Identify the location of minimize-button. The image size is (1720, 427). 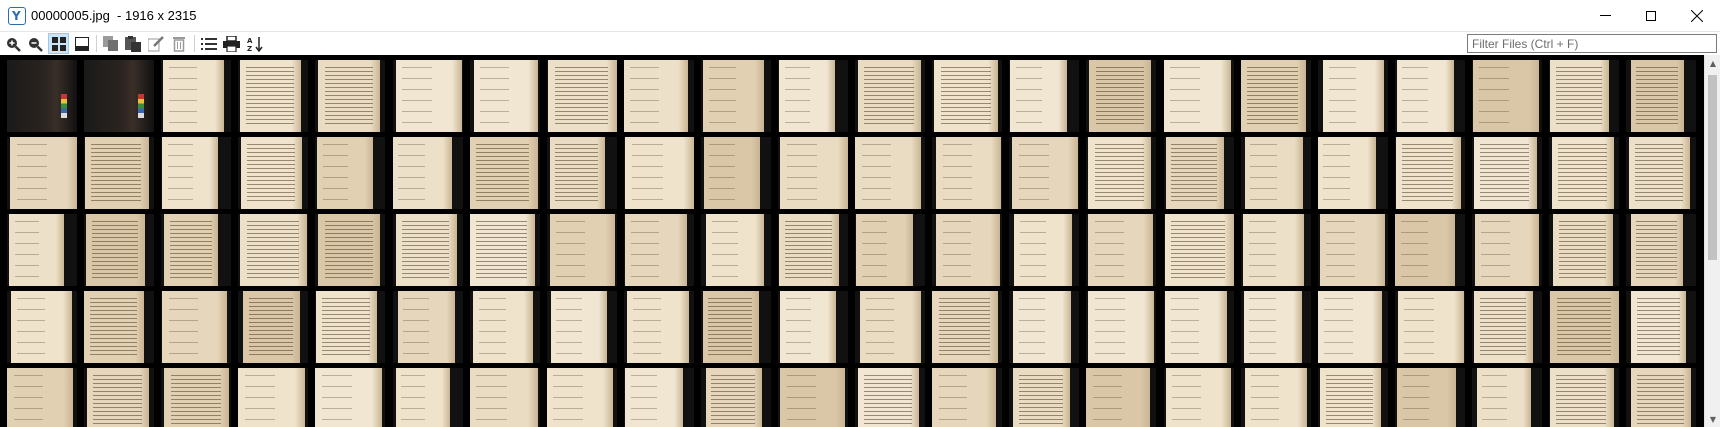
(1605, 15).